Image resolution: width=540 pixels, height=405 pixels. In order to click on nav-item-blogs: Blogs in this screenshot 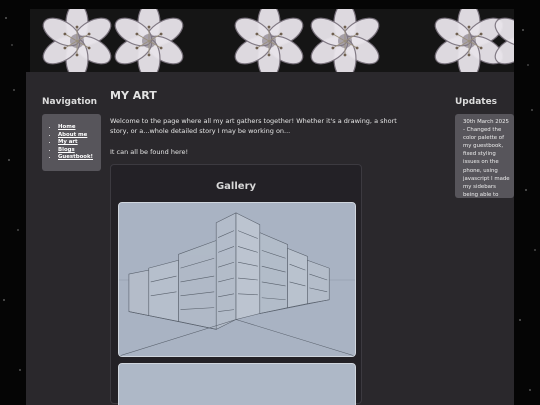, I will do `click(79, 151)`.